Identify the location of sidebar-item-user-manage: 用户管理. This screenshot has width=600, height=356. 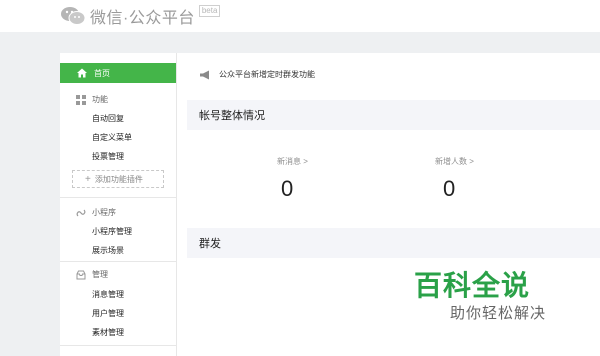
(108, 313).